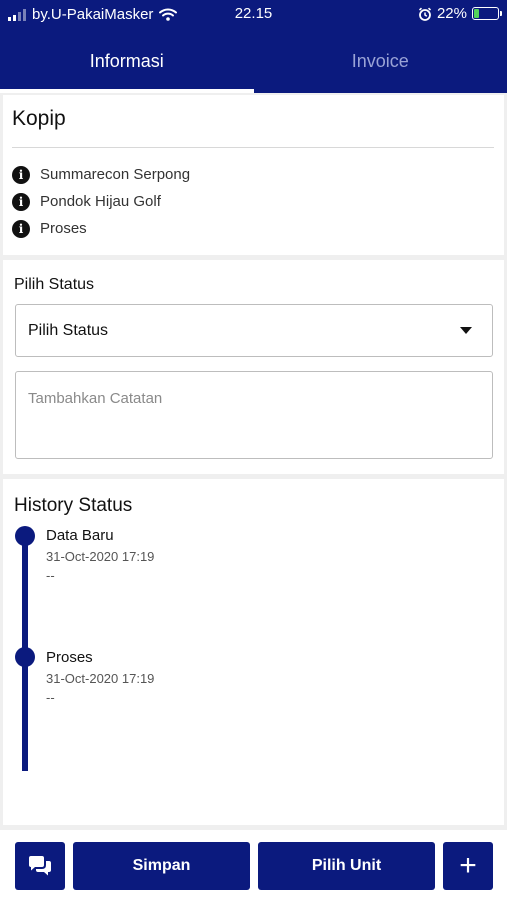 The image size is (507, 900). Describe the element at coordinates (161, 866) in the screenshot. I see `save-button: Simpan` at that location.